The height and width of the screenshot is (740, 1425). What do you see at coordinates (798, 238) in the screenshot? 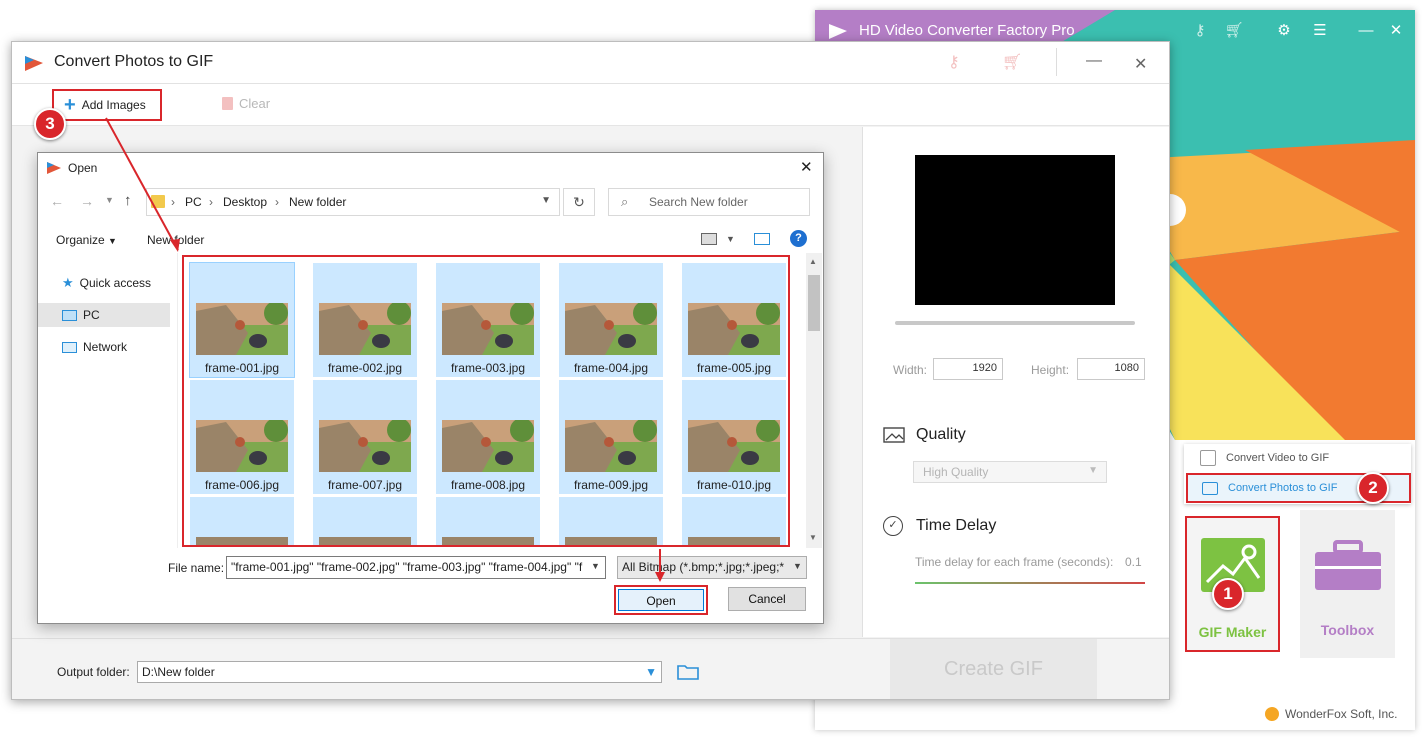
I see `help-icon: ?` at bounding box center [798, 238].